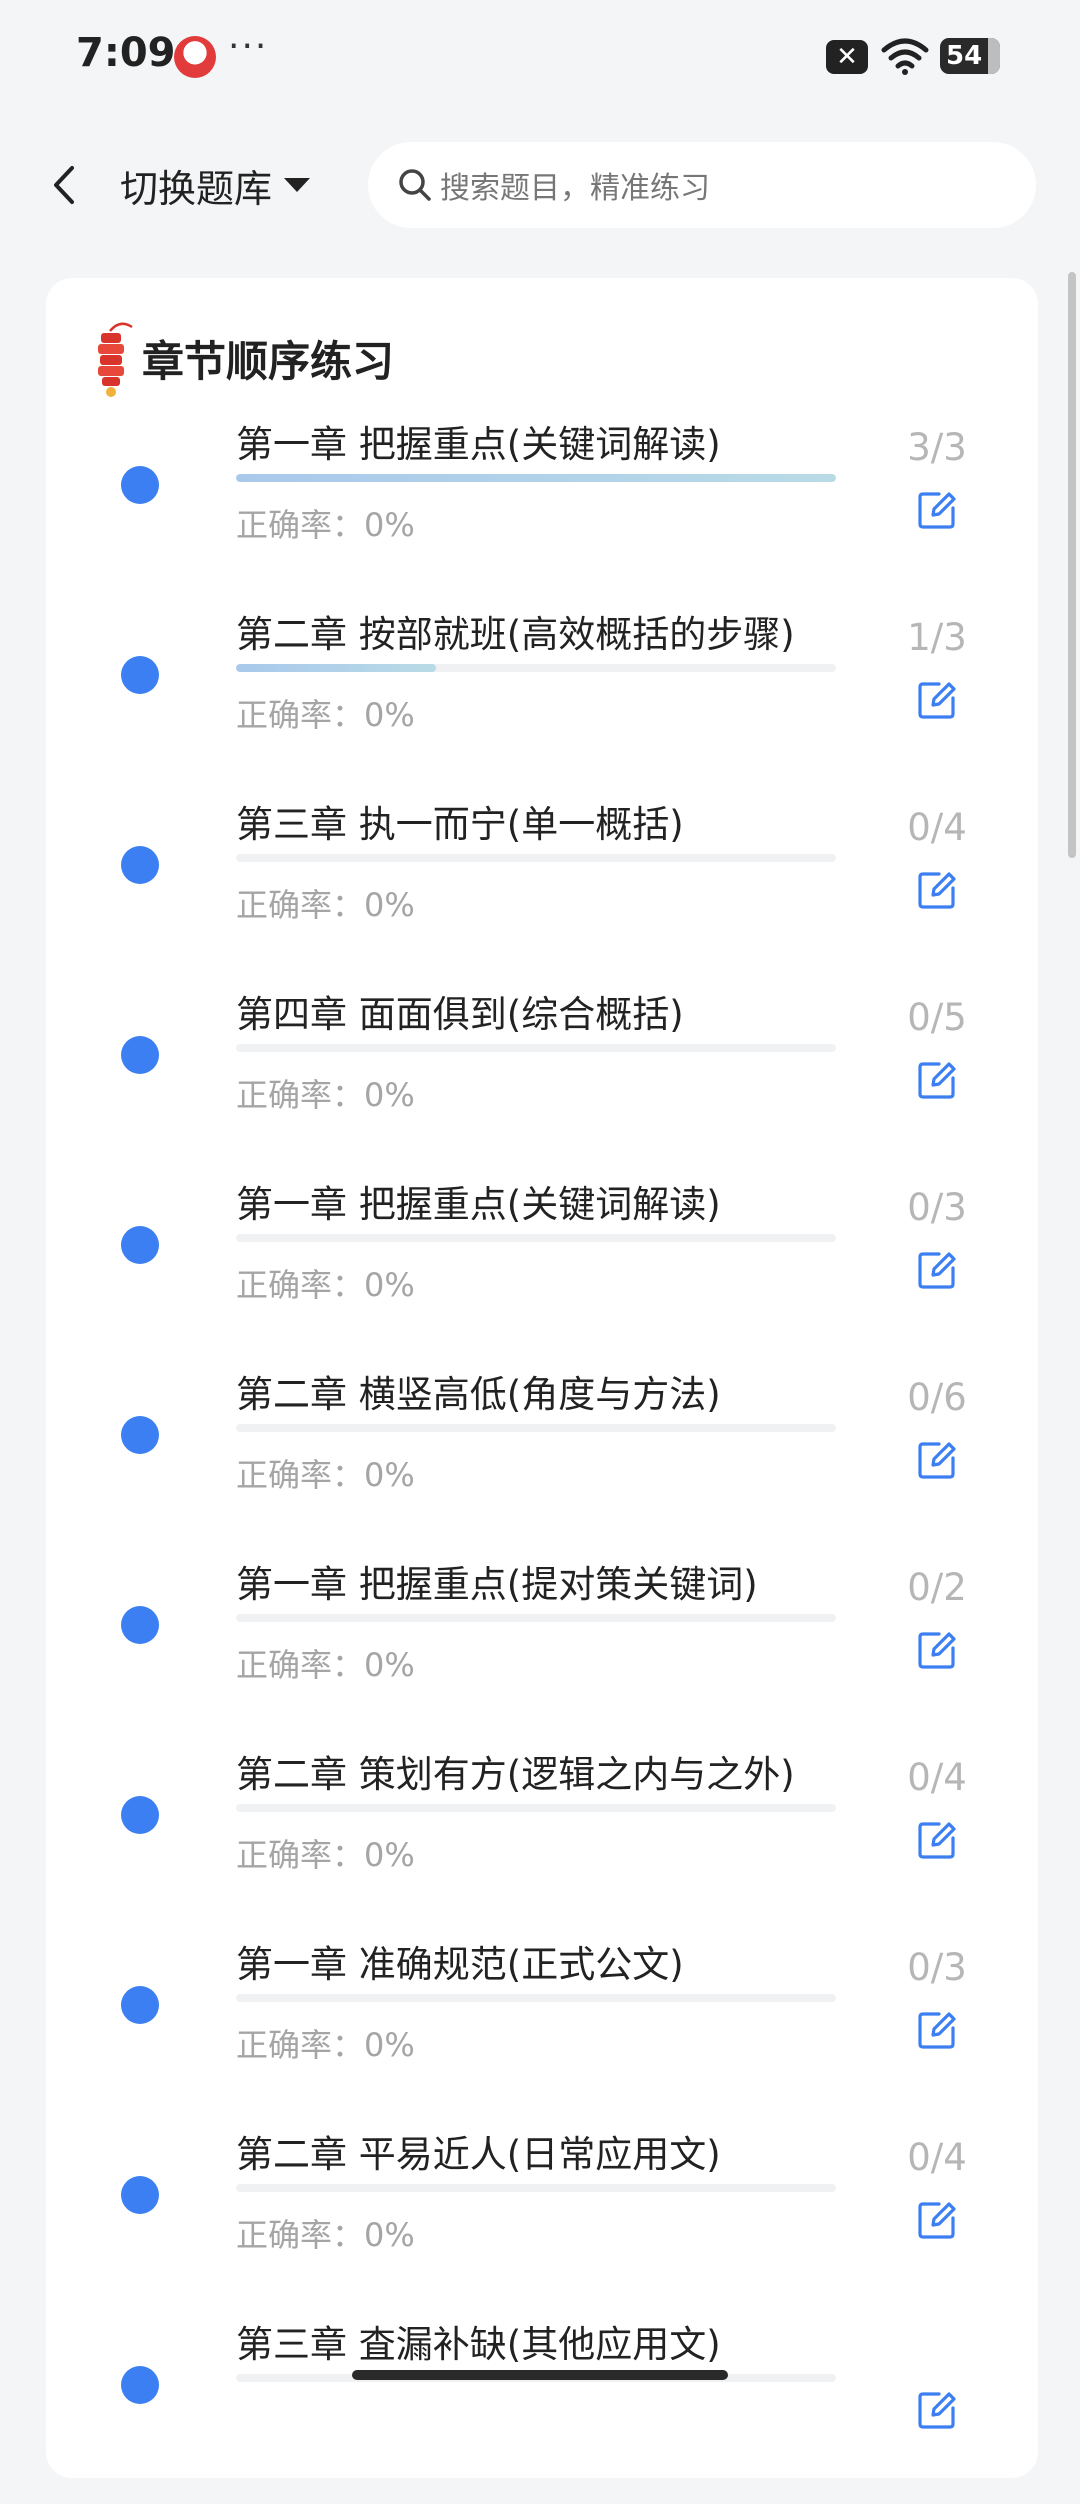  Describe the element at coordinates (847, 57) in the screenshot. I see `close-badge-icon: ✕` at that location.